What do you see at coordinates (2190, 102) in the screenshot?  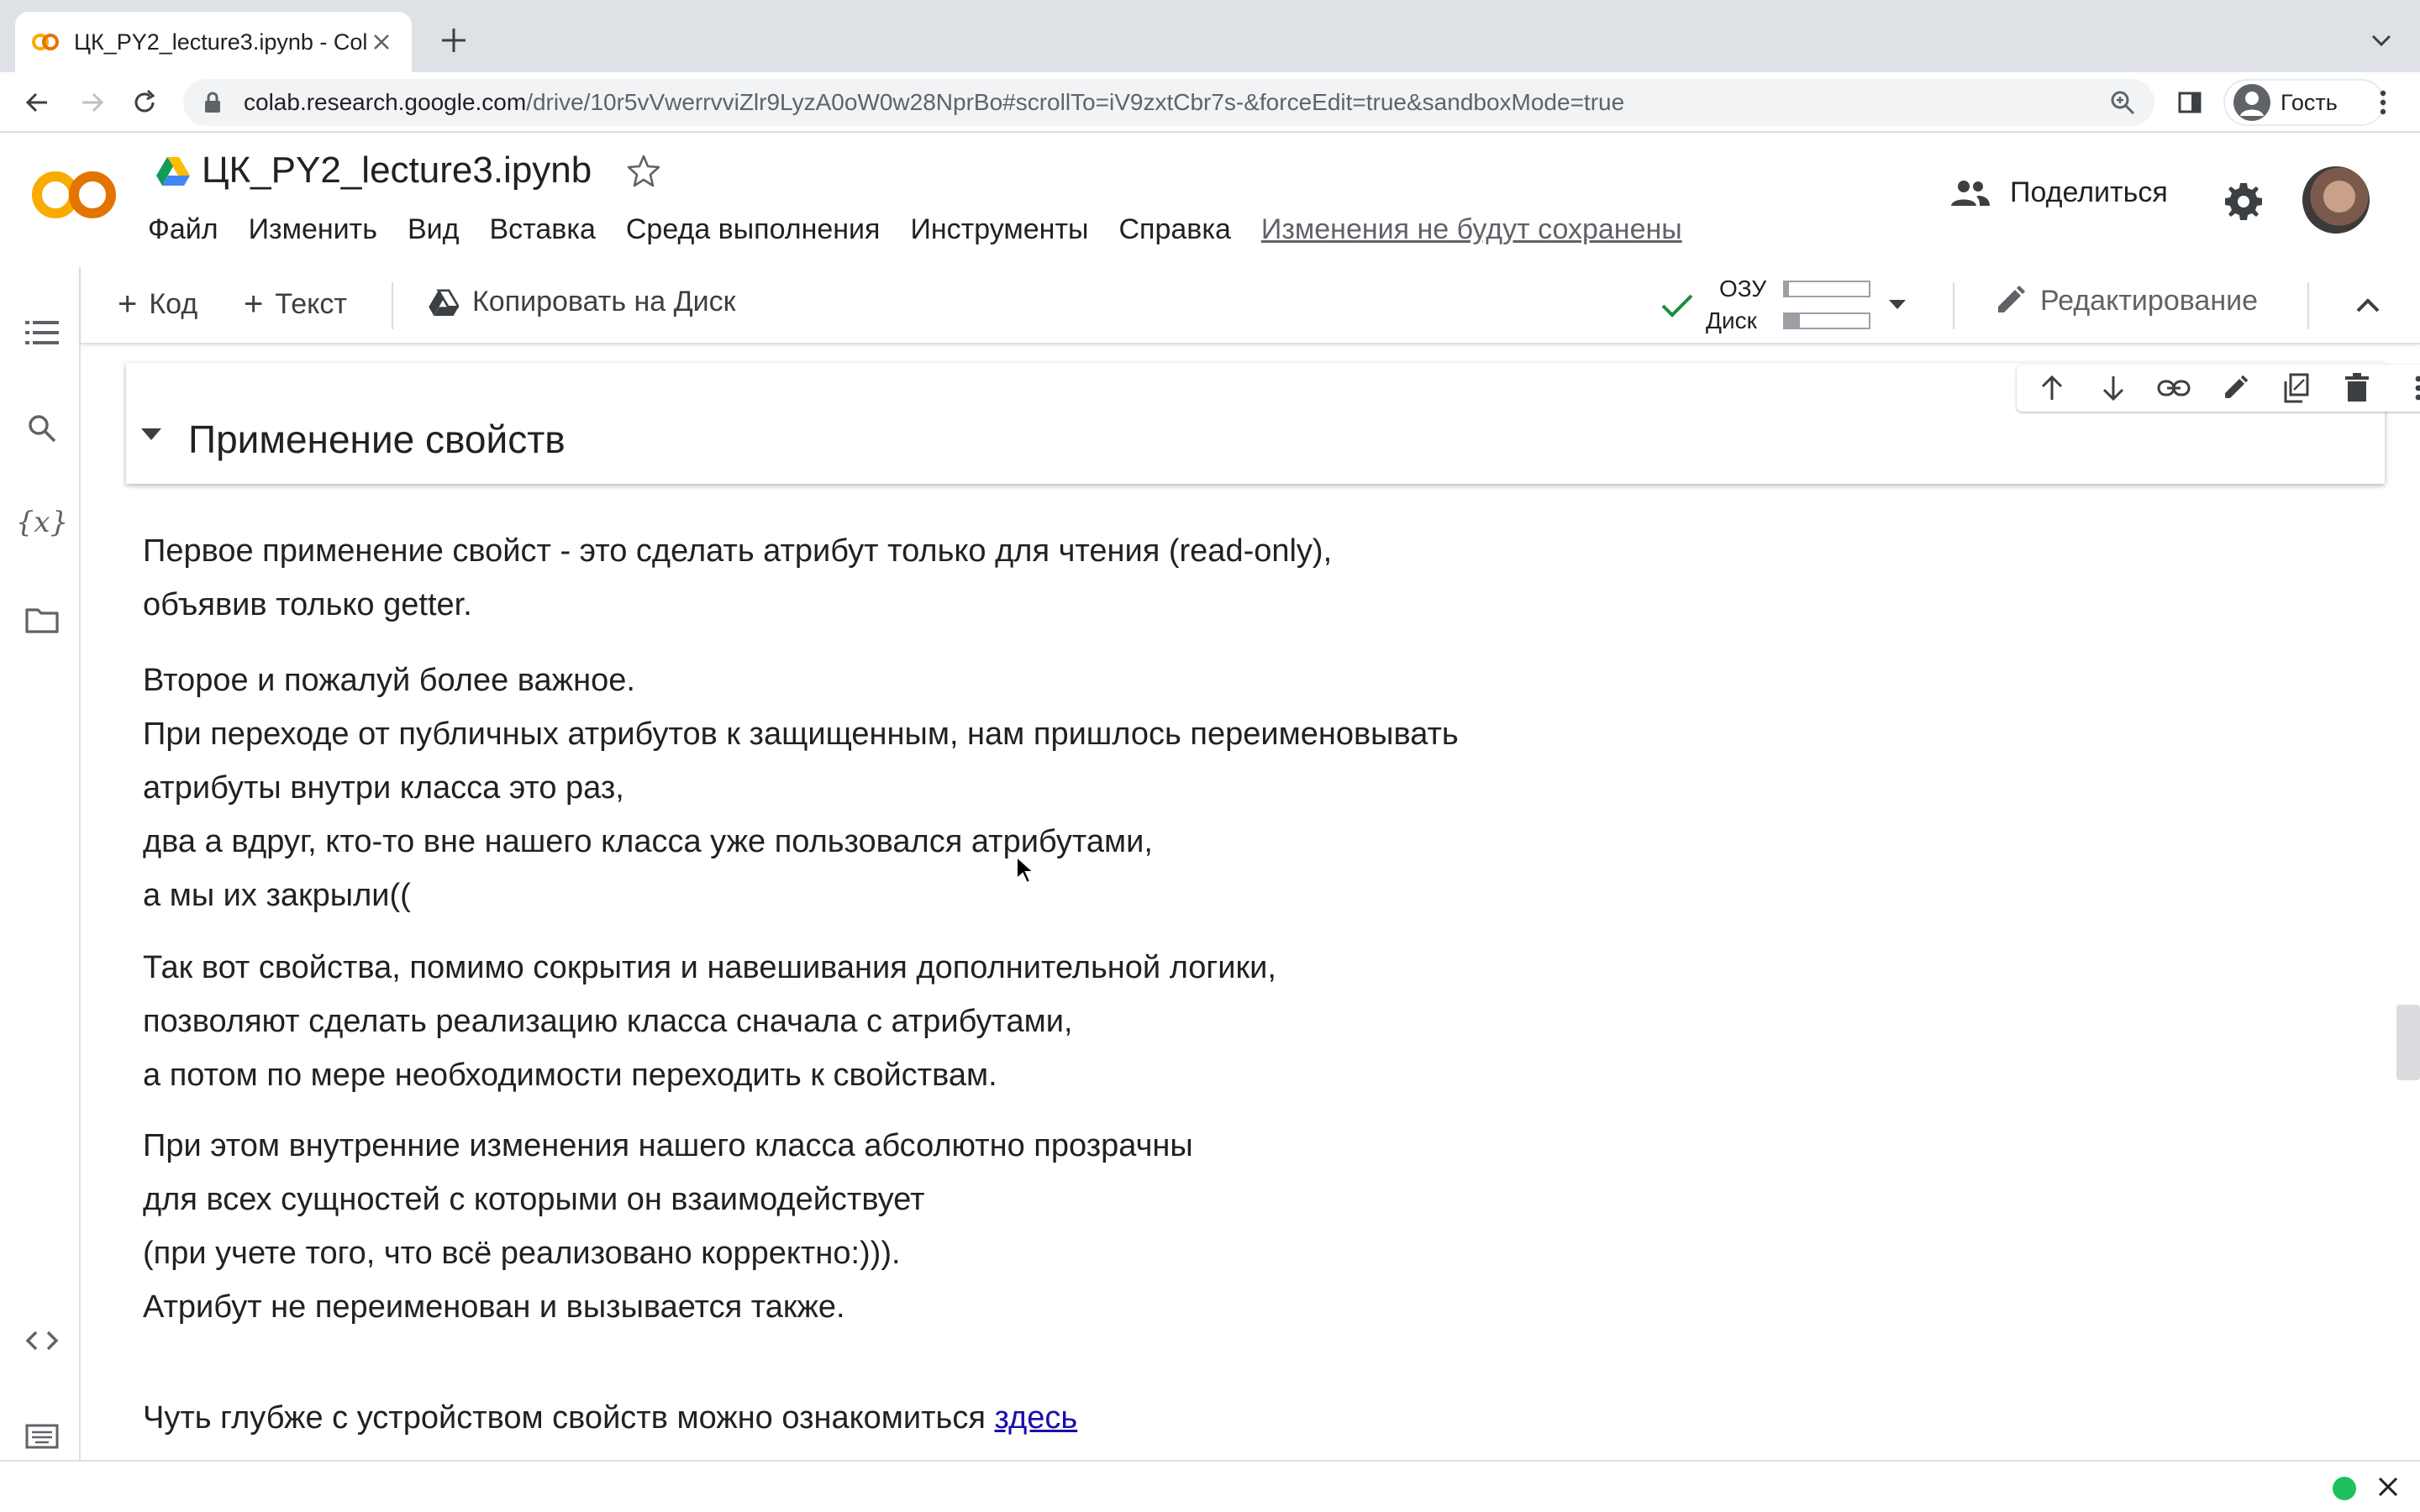 I see `side-panel-icon` at bounding box center [2190, 102].